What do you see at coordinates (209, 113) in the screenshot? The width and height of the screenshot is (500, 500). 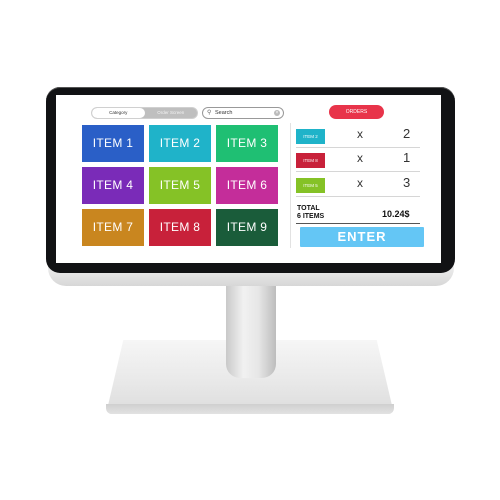 I see `search-icon: ⚲` at bounding box center [209, 113].